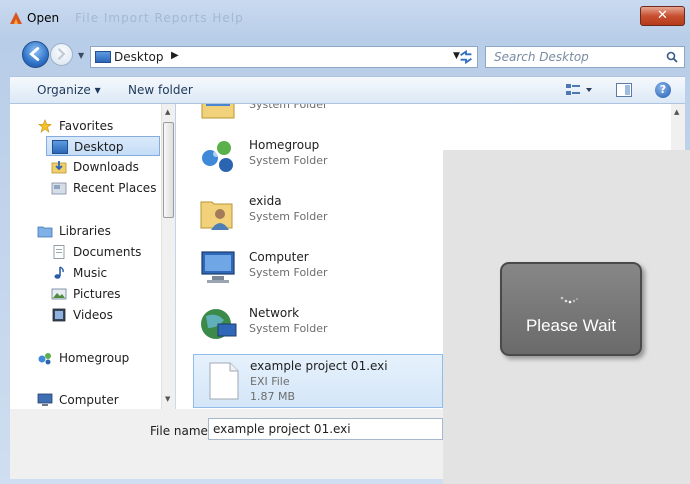 This screenshot has width=690, height=484. What do you see at coordinates (273, 396) in the screenshot?
I see `item-size: 1.87 MB` at bounding box center [273, 396].